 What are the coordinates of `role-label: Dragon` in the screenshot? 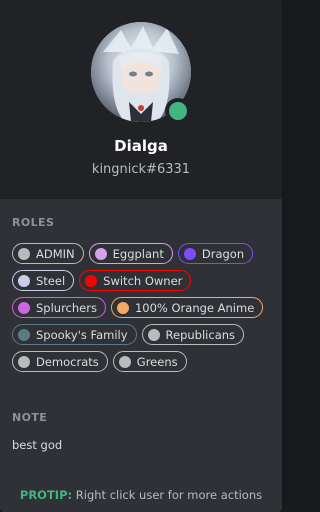 It's located at (223, 253).